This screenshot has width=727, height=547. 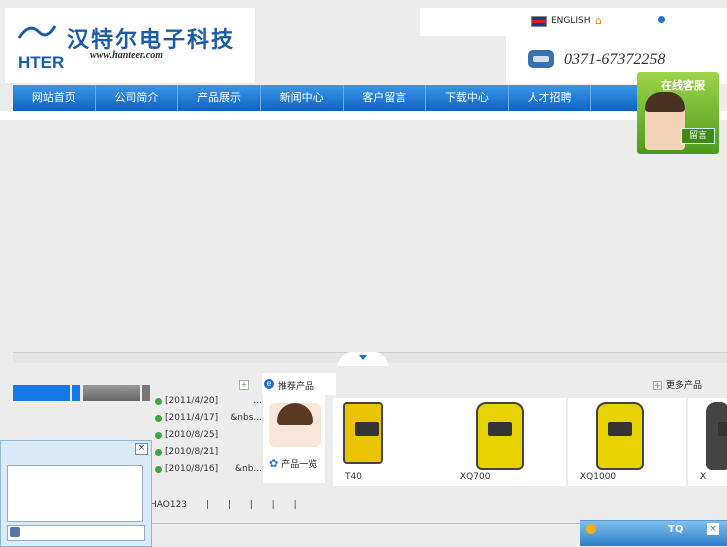 What do you see at coordinates (192, 435) in the screenshot?
I see `news-date: [2010/8/25]` at bounding box center [192, 435].